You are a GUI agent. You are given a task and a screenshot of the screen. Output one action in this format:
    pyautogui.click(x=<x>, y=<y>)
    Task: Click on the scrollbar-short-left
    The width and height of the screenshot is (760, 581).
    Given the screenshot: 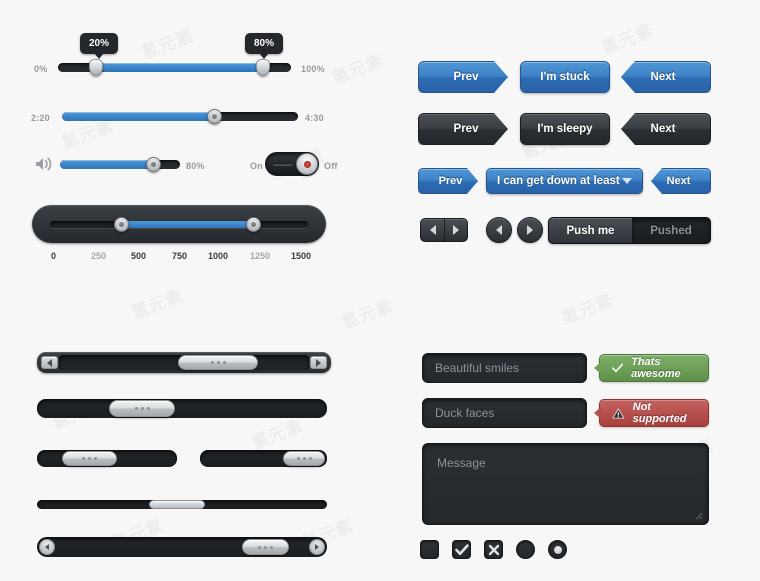 What is the action you would take?
    pyautogui.click(x=107, y=458)
    